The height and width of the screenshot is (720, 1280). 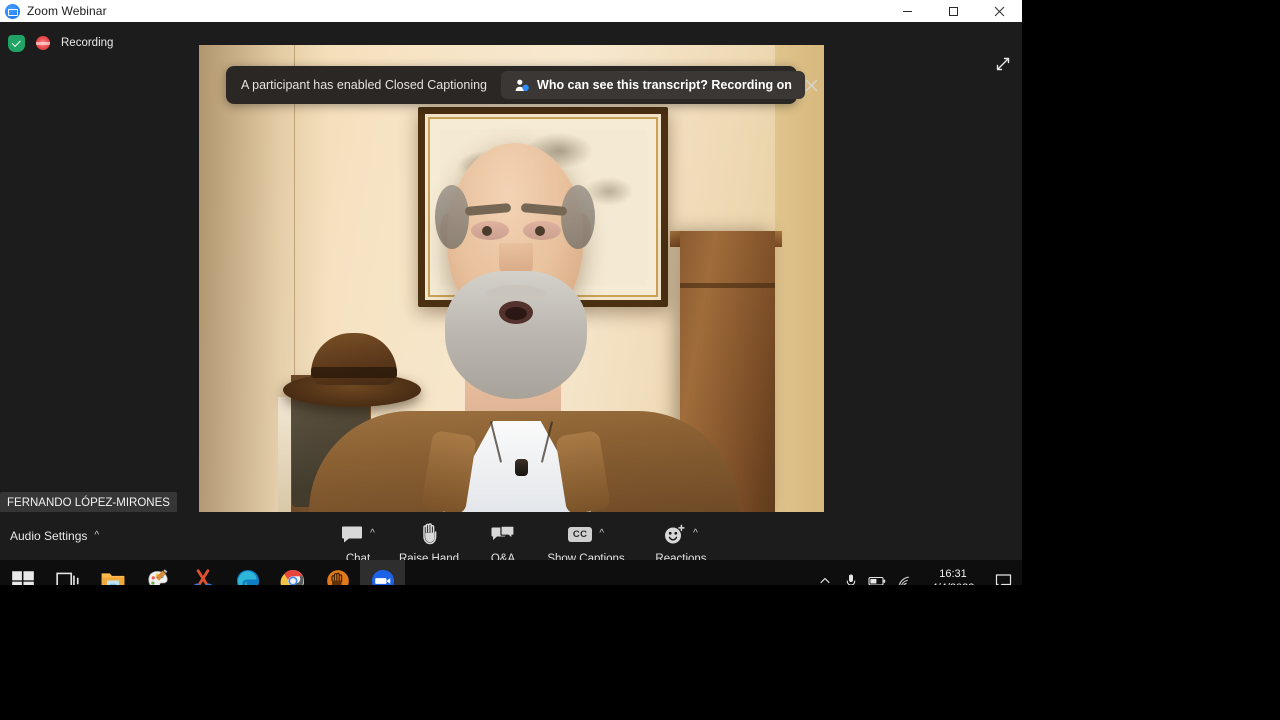 What do you see at coordinates (999, 11) in the screenshot?
I see `close-button` at bounding box center [999, 11].